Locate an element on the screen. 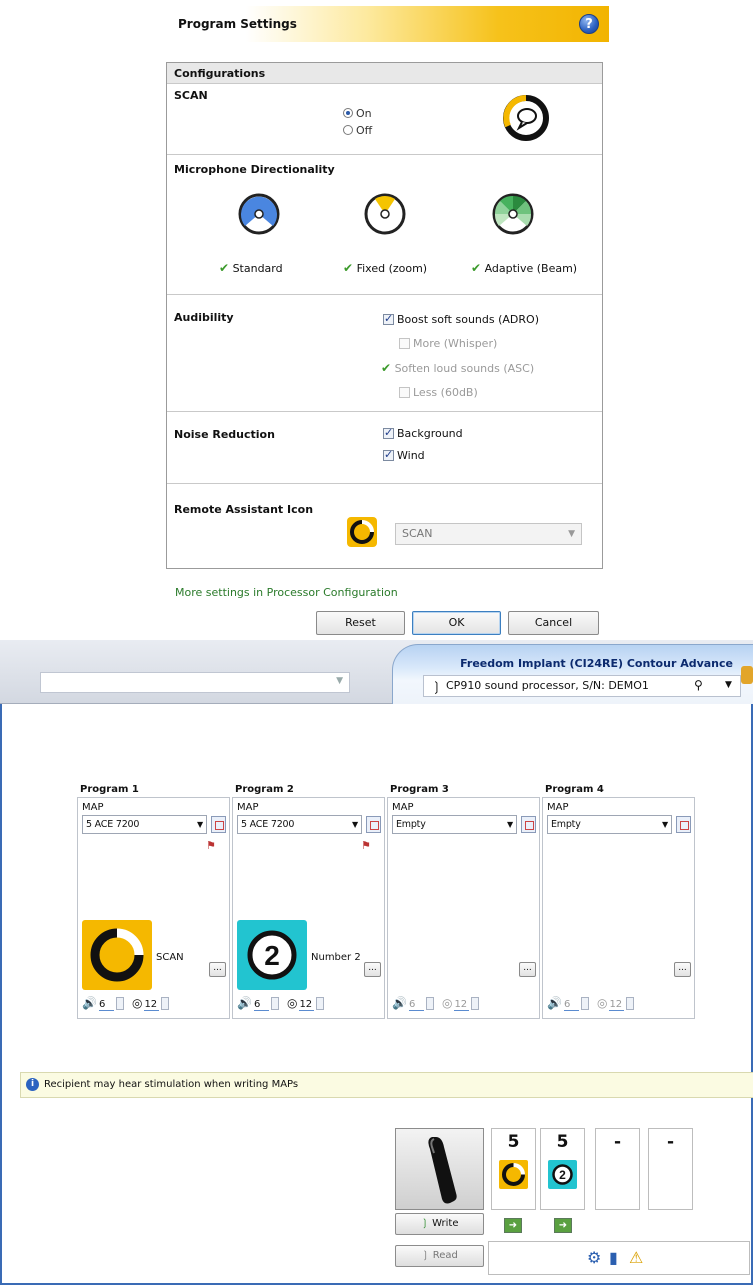 This screenshot has width=753, height=1285. beam-mic-icon is located at coordinates (513, 214).